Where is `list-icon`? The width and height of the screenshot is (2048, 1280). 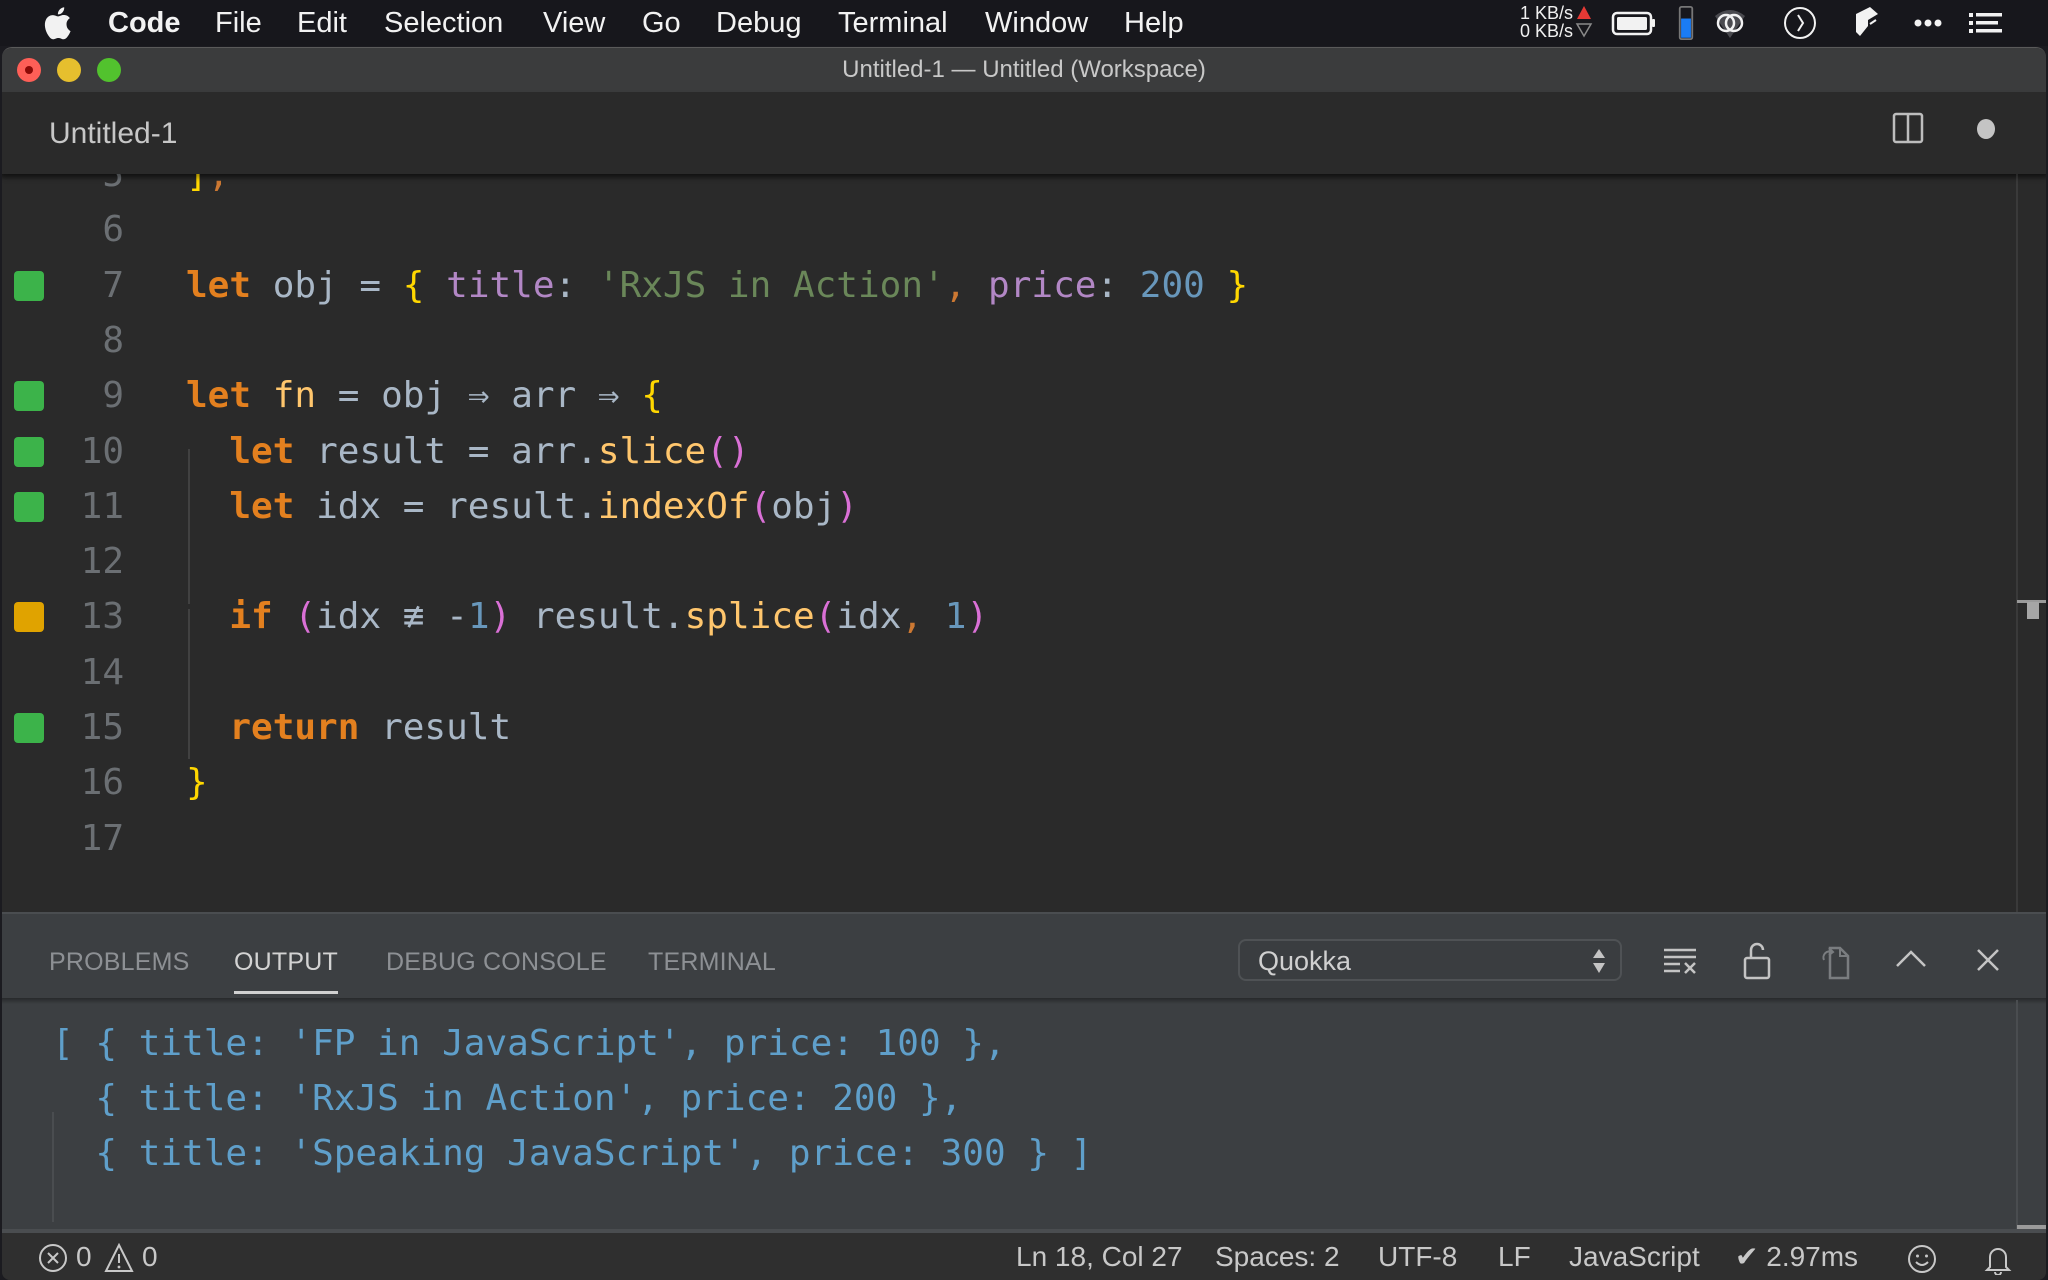
list-icon is located at coordinates (1986, 23).